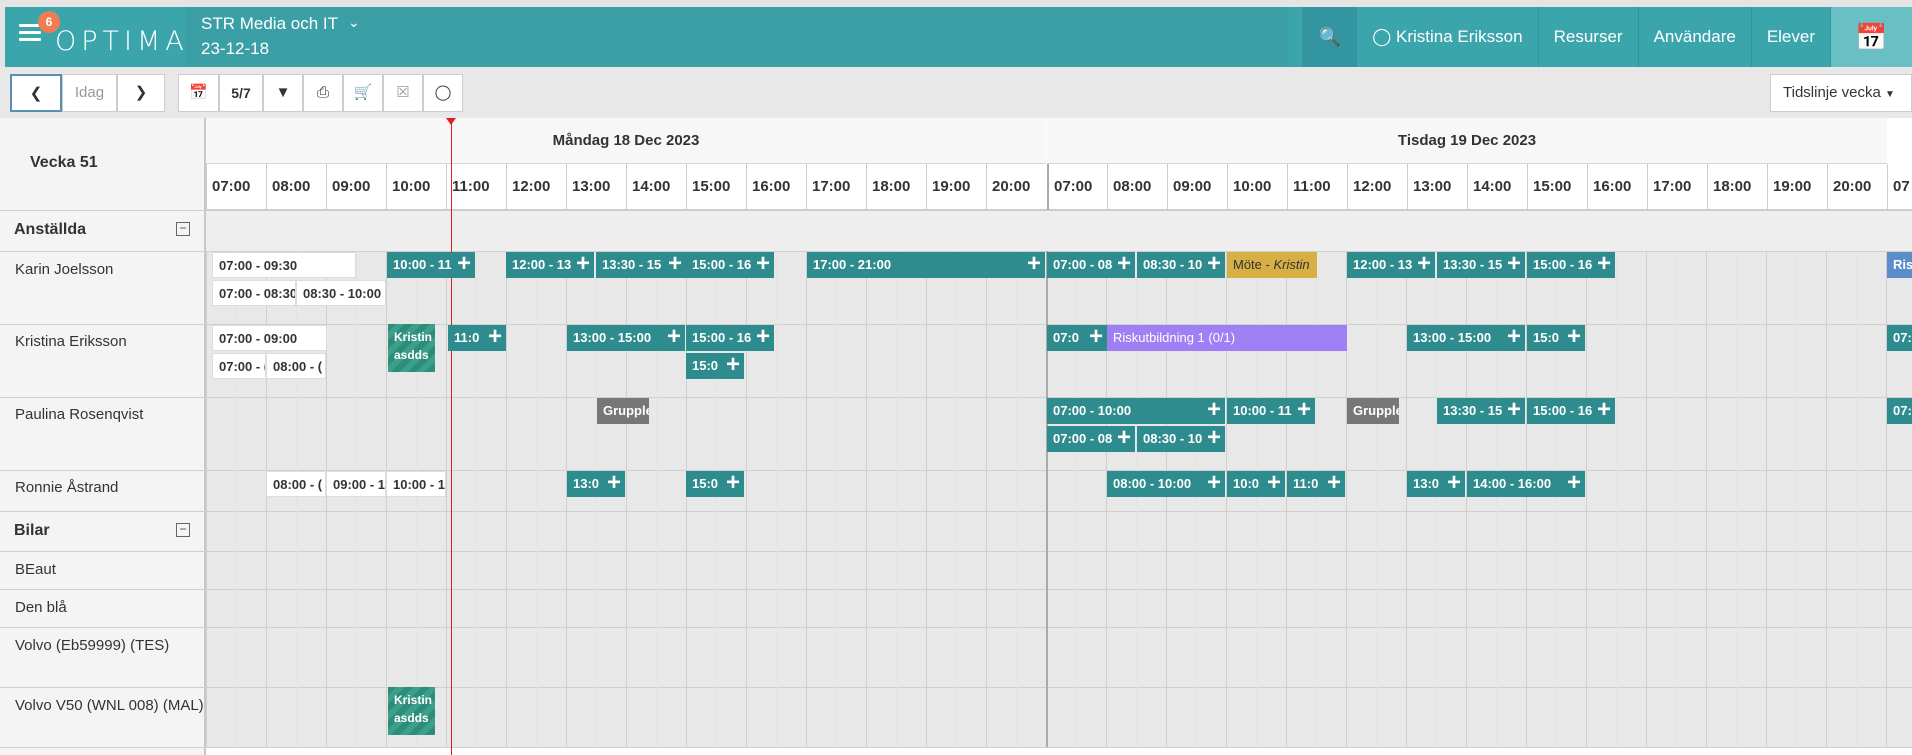  What do you see at coordinates (1481, 411) in the screenshot?
I see `event-paulina: 13:30 - 15 +` at bounding box center [1481, 411].